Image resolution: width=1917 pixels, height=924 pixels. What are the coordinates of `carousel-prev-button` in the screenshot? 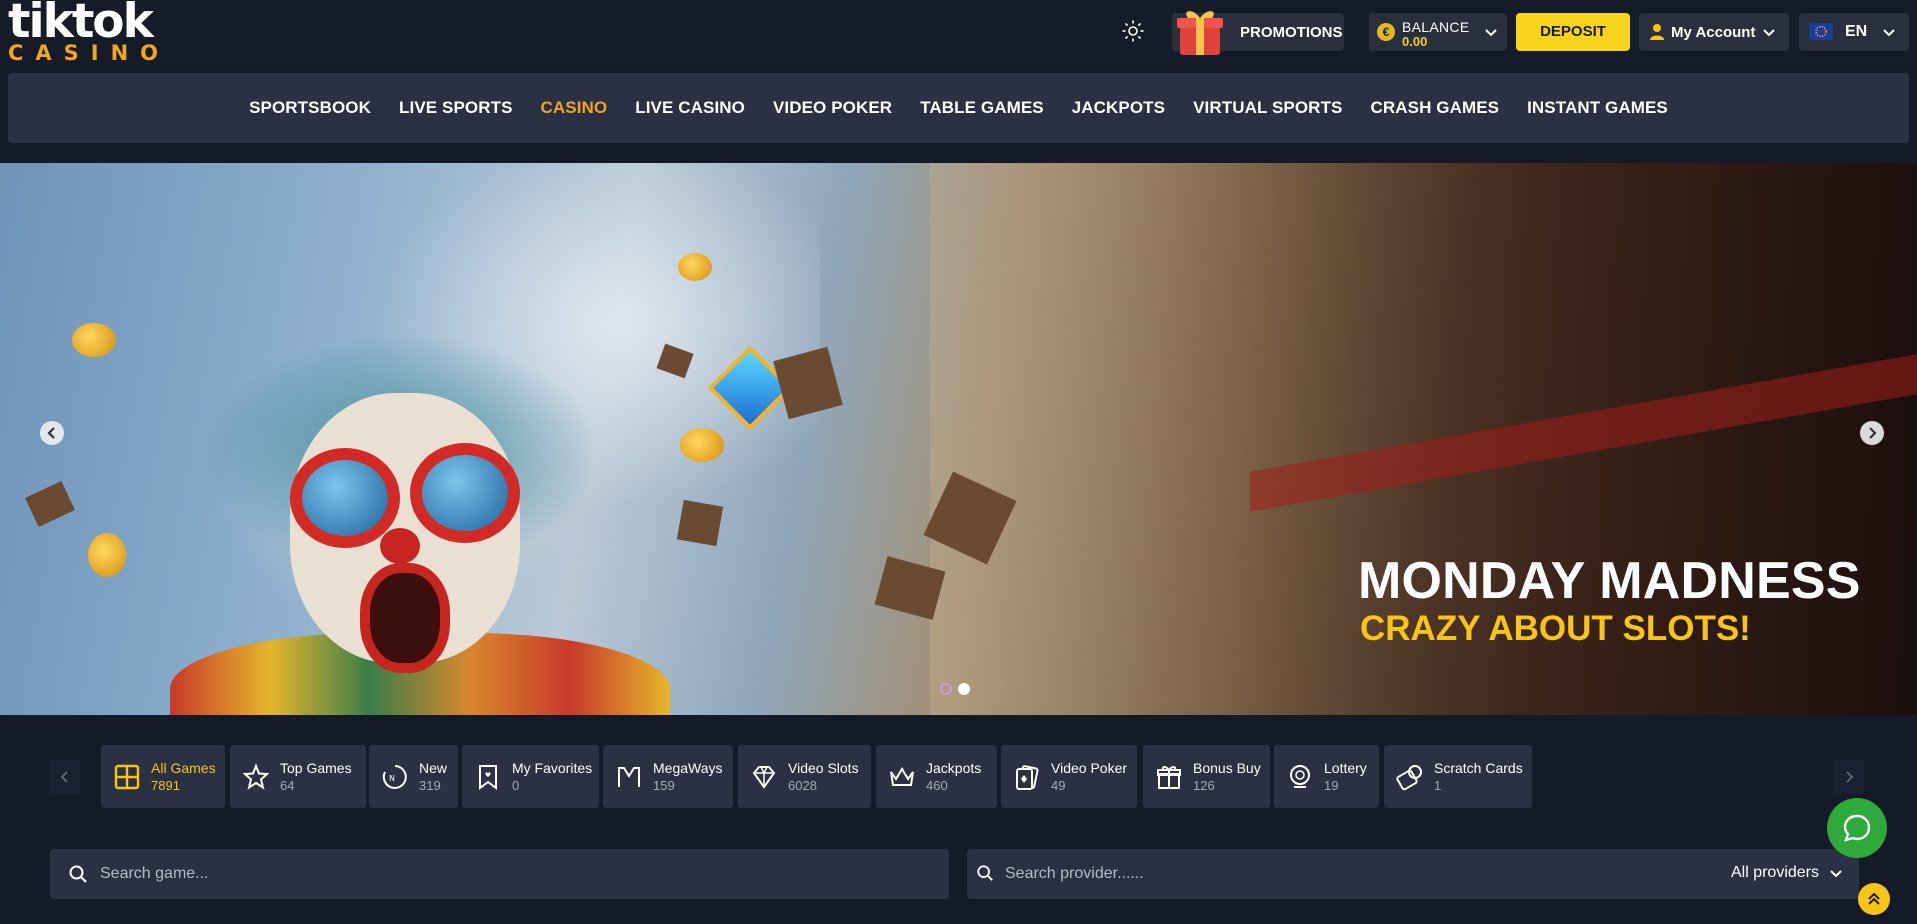 It's located at (52, 433).